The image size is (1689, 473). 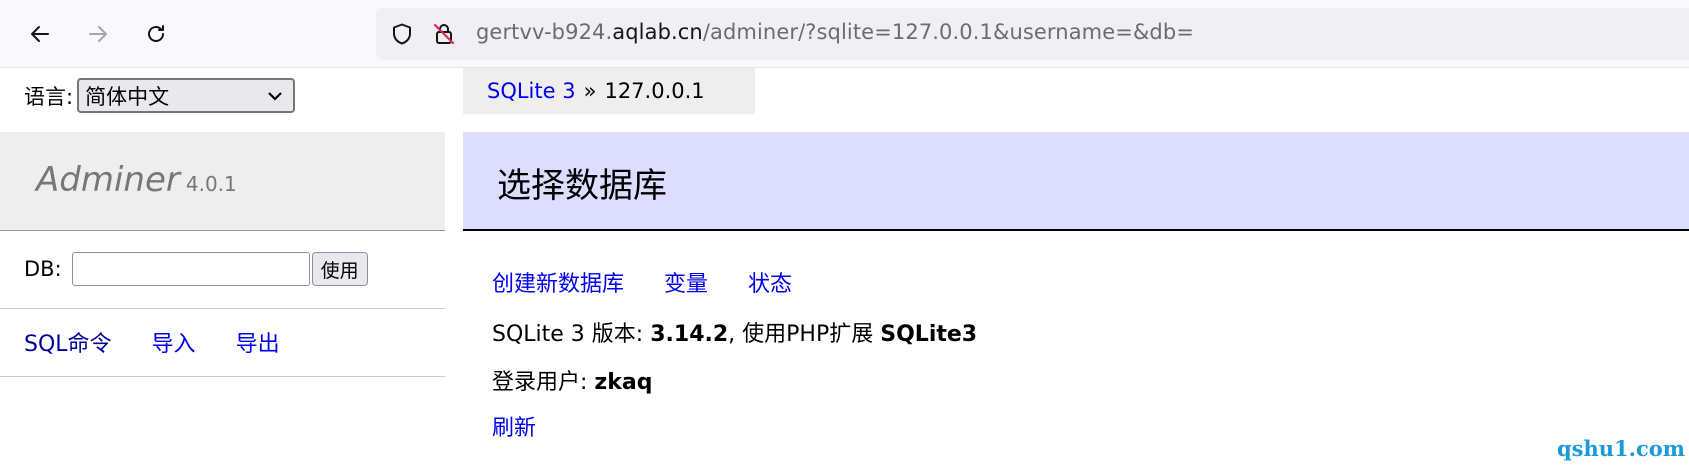 What do you see at coordinates (654, 91) in the screenshot?
I see `breadcrumb-server: 127.0.0.1` at bounding box center [654, 91].